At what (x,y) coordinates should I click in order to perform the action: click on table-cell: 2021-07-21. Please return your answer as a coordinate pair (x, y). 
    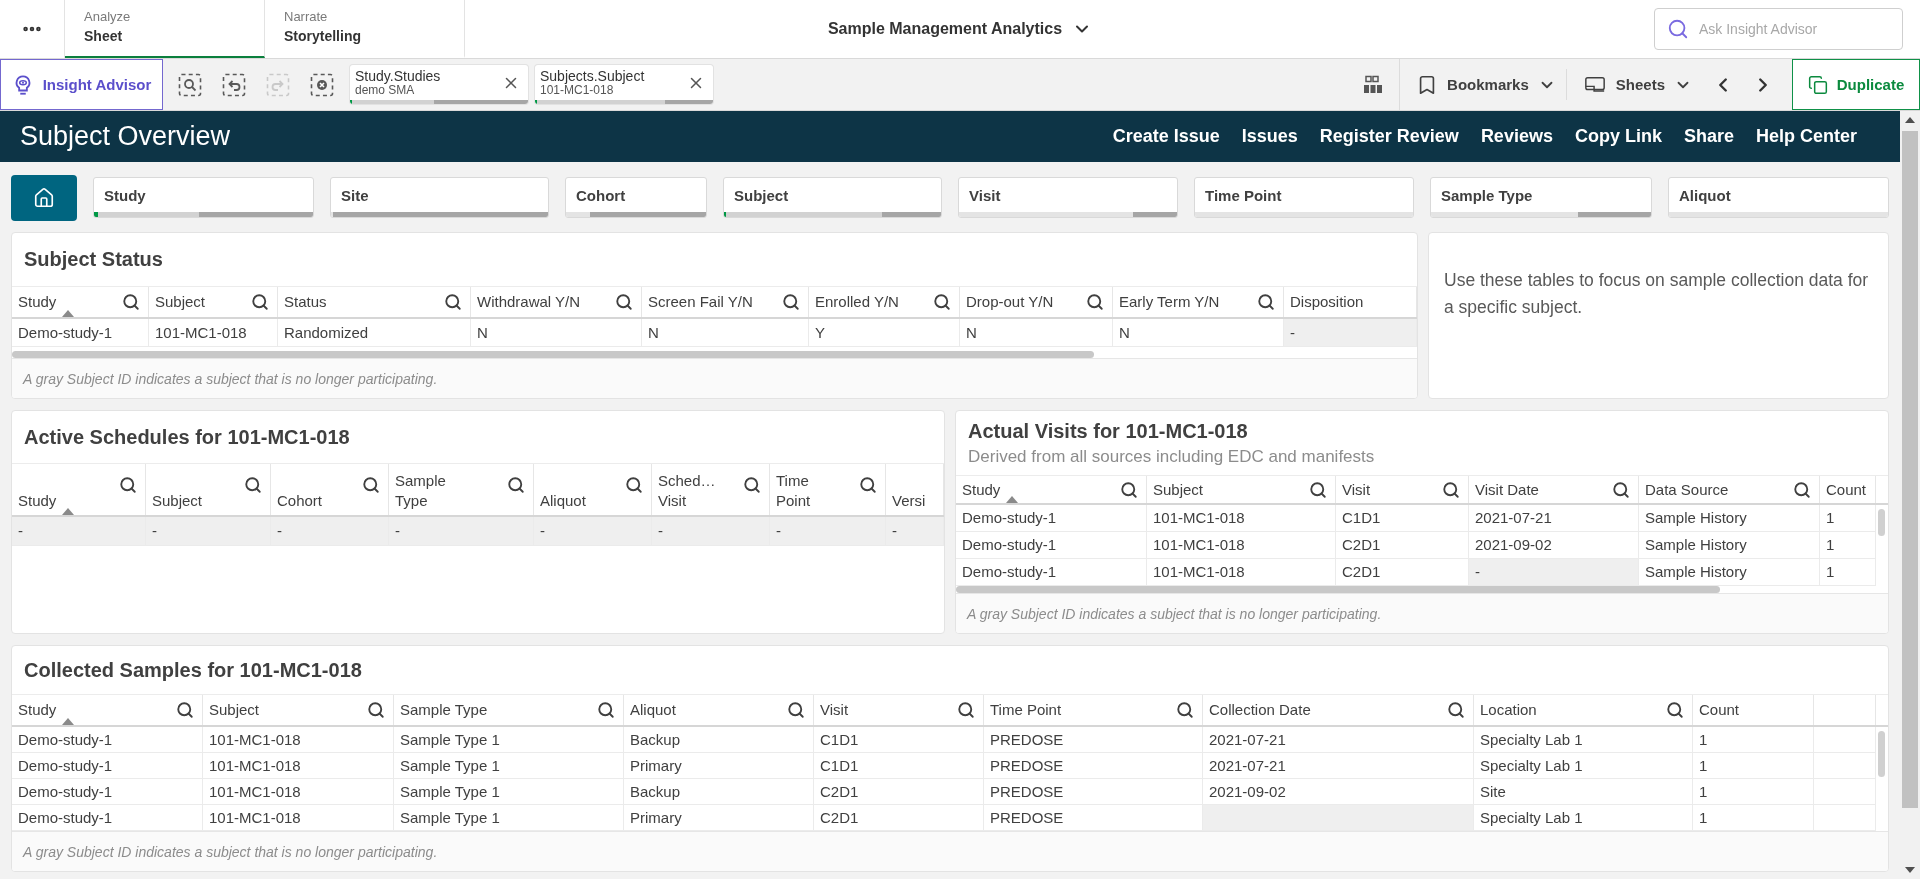
    Looking at the image, I should click on (1338, 740).